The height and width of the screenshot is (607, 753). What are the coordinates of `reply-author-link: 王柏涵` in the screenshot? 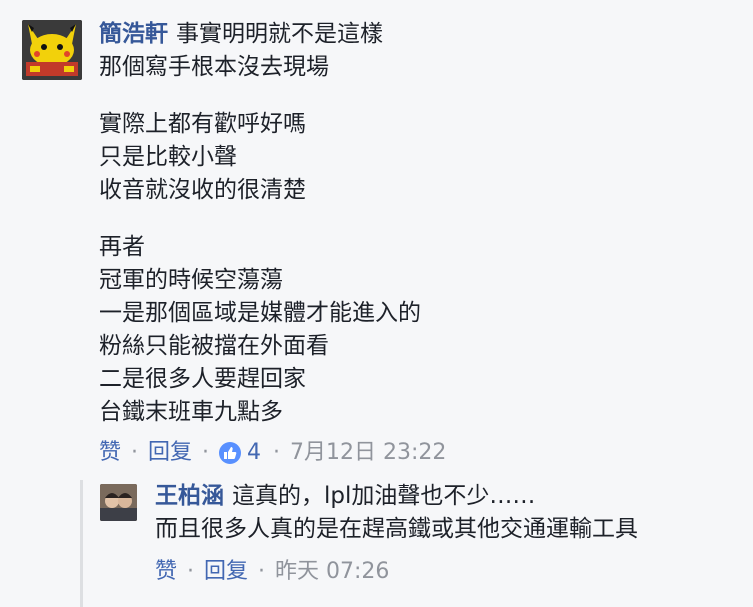 It's located at (189, 496).